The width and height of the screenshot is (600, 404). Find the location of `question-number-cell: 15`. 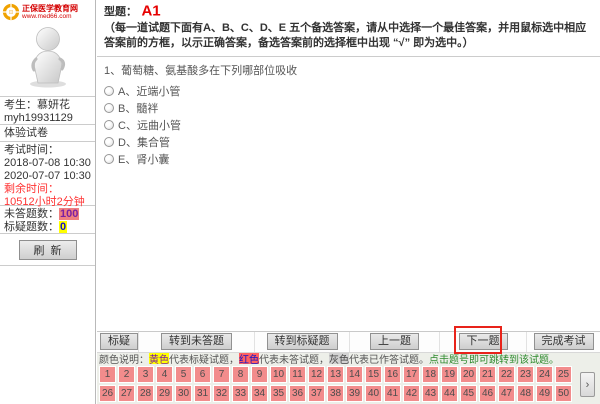

question-number-cell: 15 is located at coordinates (373, 374).